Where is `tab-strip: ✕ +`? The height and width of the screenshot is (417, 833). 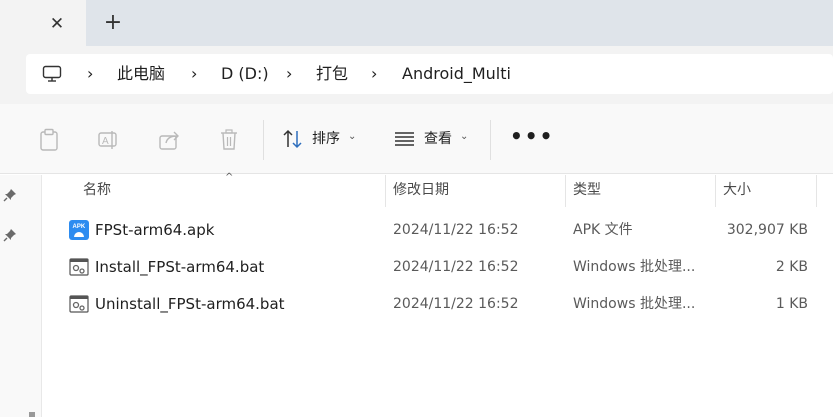 tab-strip: ✕ + is located at coordinates (416, 23).